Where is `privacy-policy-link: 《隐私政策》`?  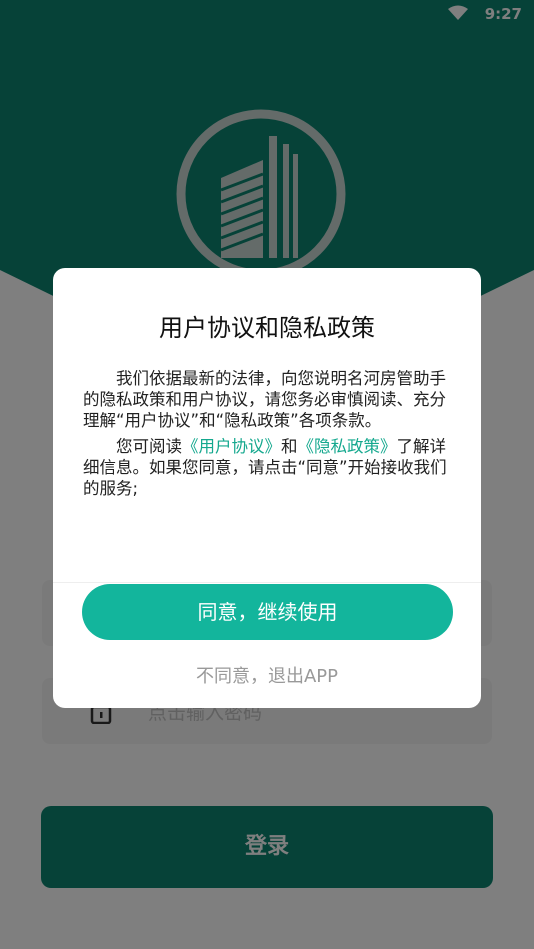
privacy-policy-link: 《隐私政策》 is located at coordinates (347, 446).